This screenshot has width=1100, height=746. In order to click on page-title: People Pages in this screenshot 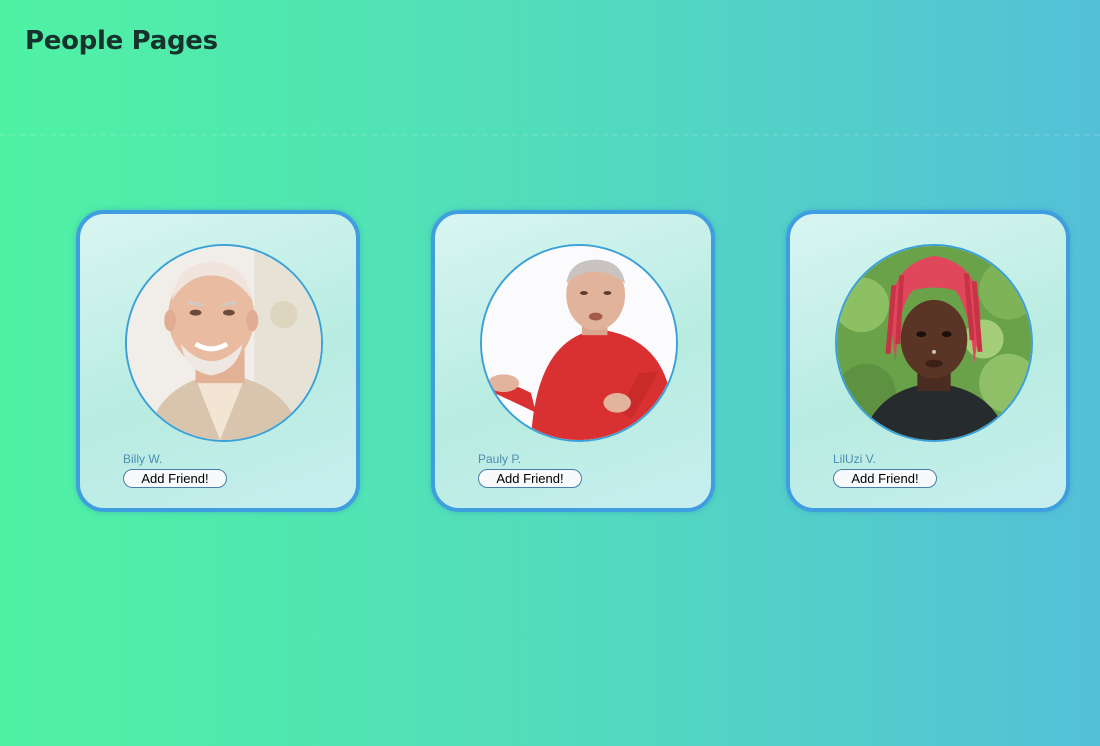, I will do `click(121, 41)`.